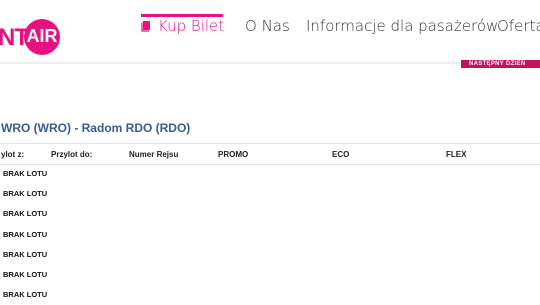  I want to click on logo-badge-text: AIR, so click(42, 36).